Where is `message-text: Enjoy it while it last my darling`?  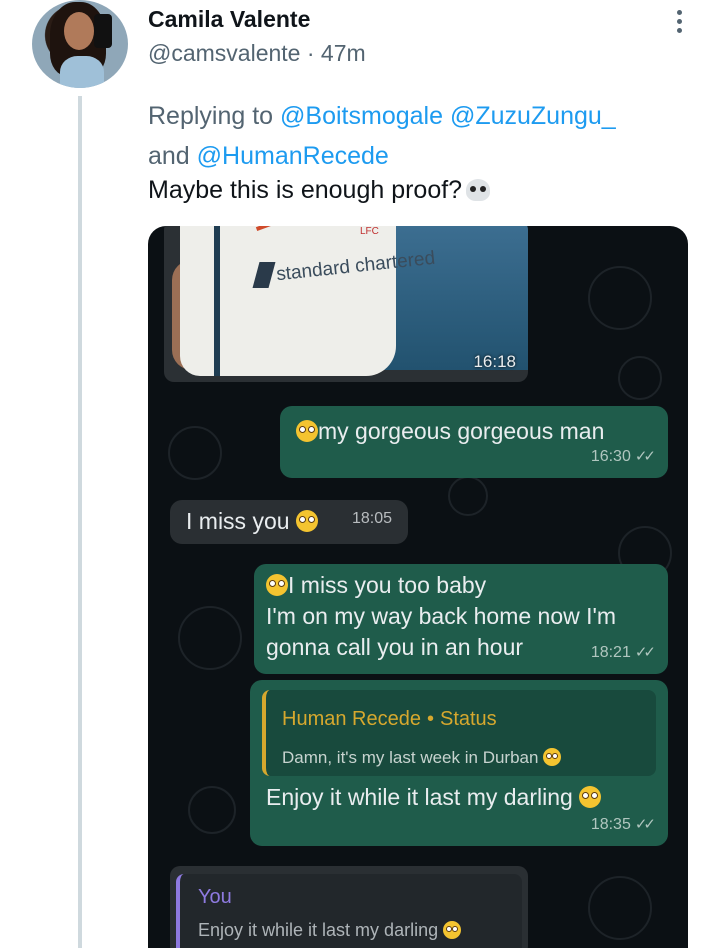
message-text: Enjoy it while it last my darling is located at coordinates (419, 797).